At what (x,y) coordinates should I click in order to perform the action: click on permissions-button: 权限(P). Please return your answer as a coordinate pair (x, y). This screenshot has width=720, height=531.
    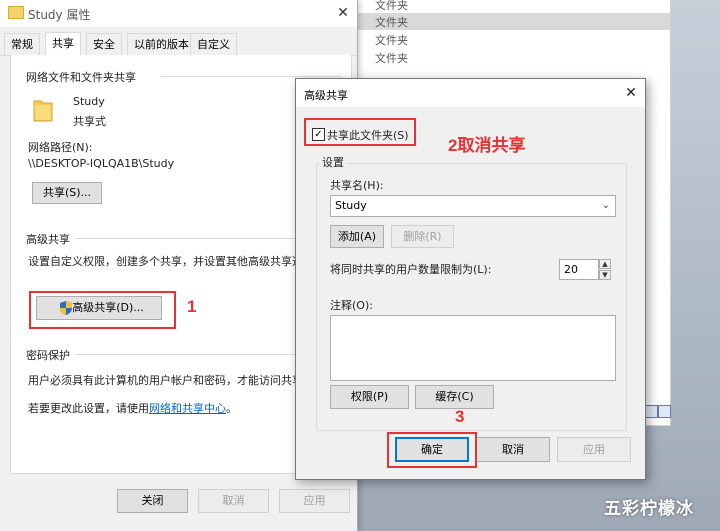
    Looking at the image, I should click on (369, 397).